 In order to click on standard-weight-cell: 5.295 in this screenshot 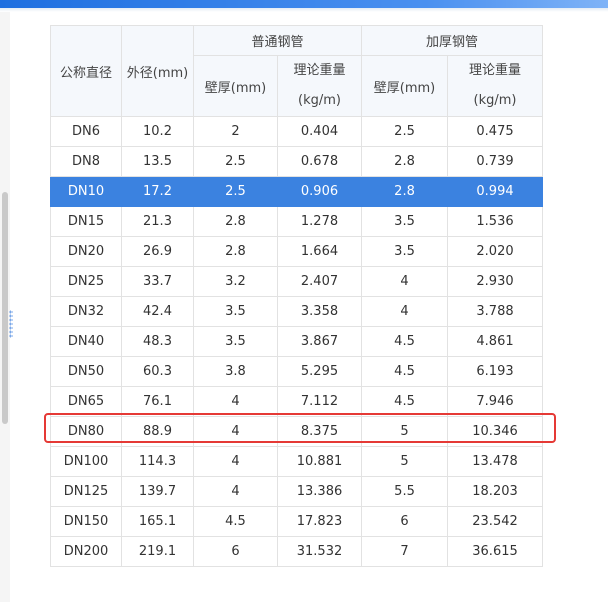, I will do `click(319, 371)`.